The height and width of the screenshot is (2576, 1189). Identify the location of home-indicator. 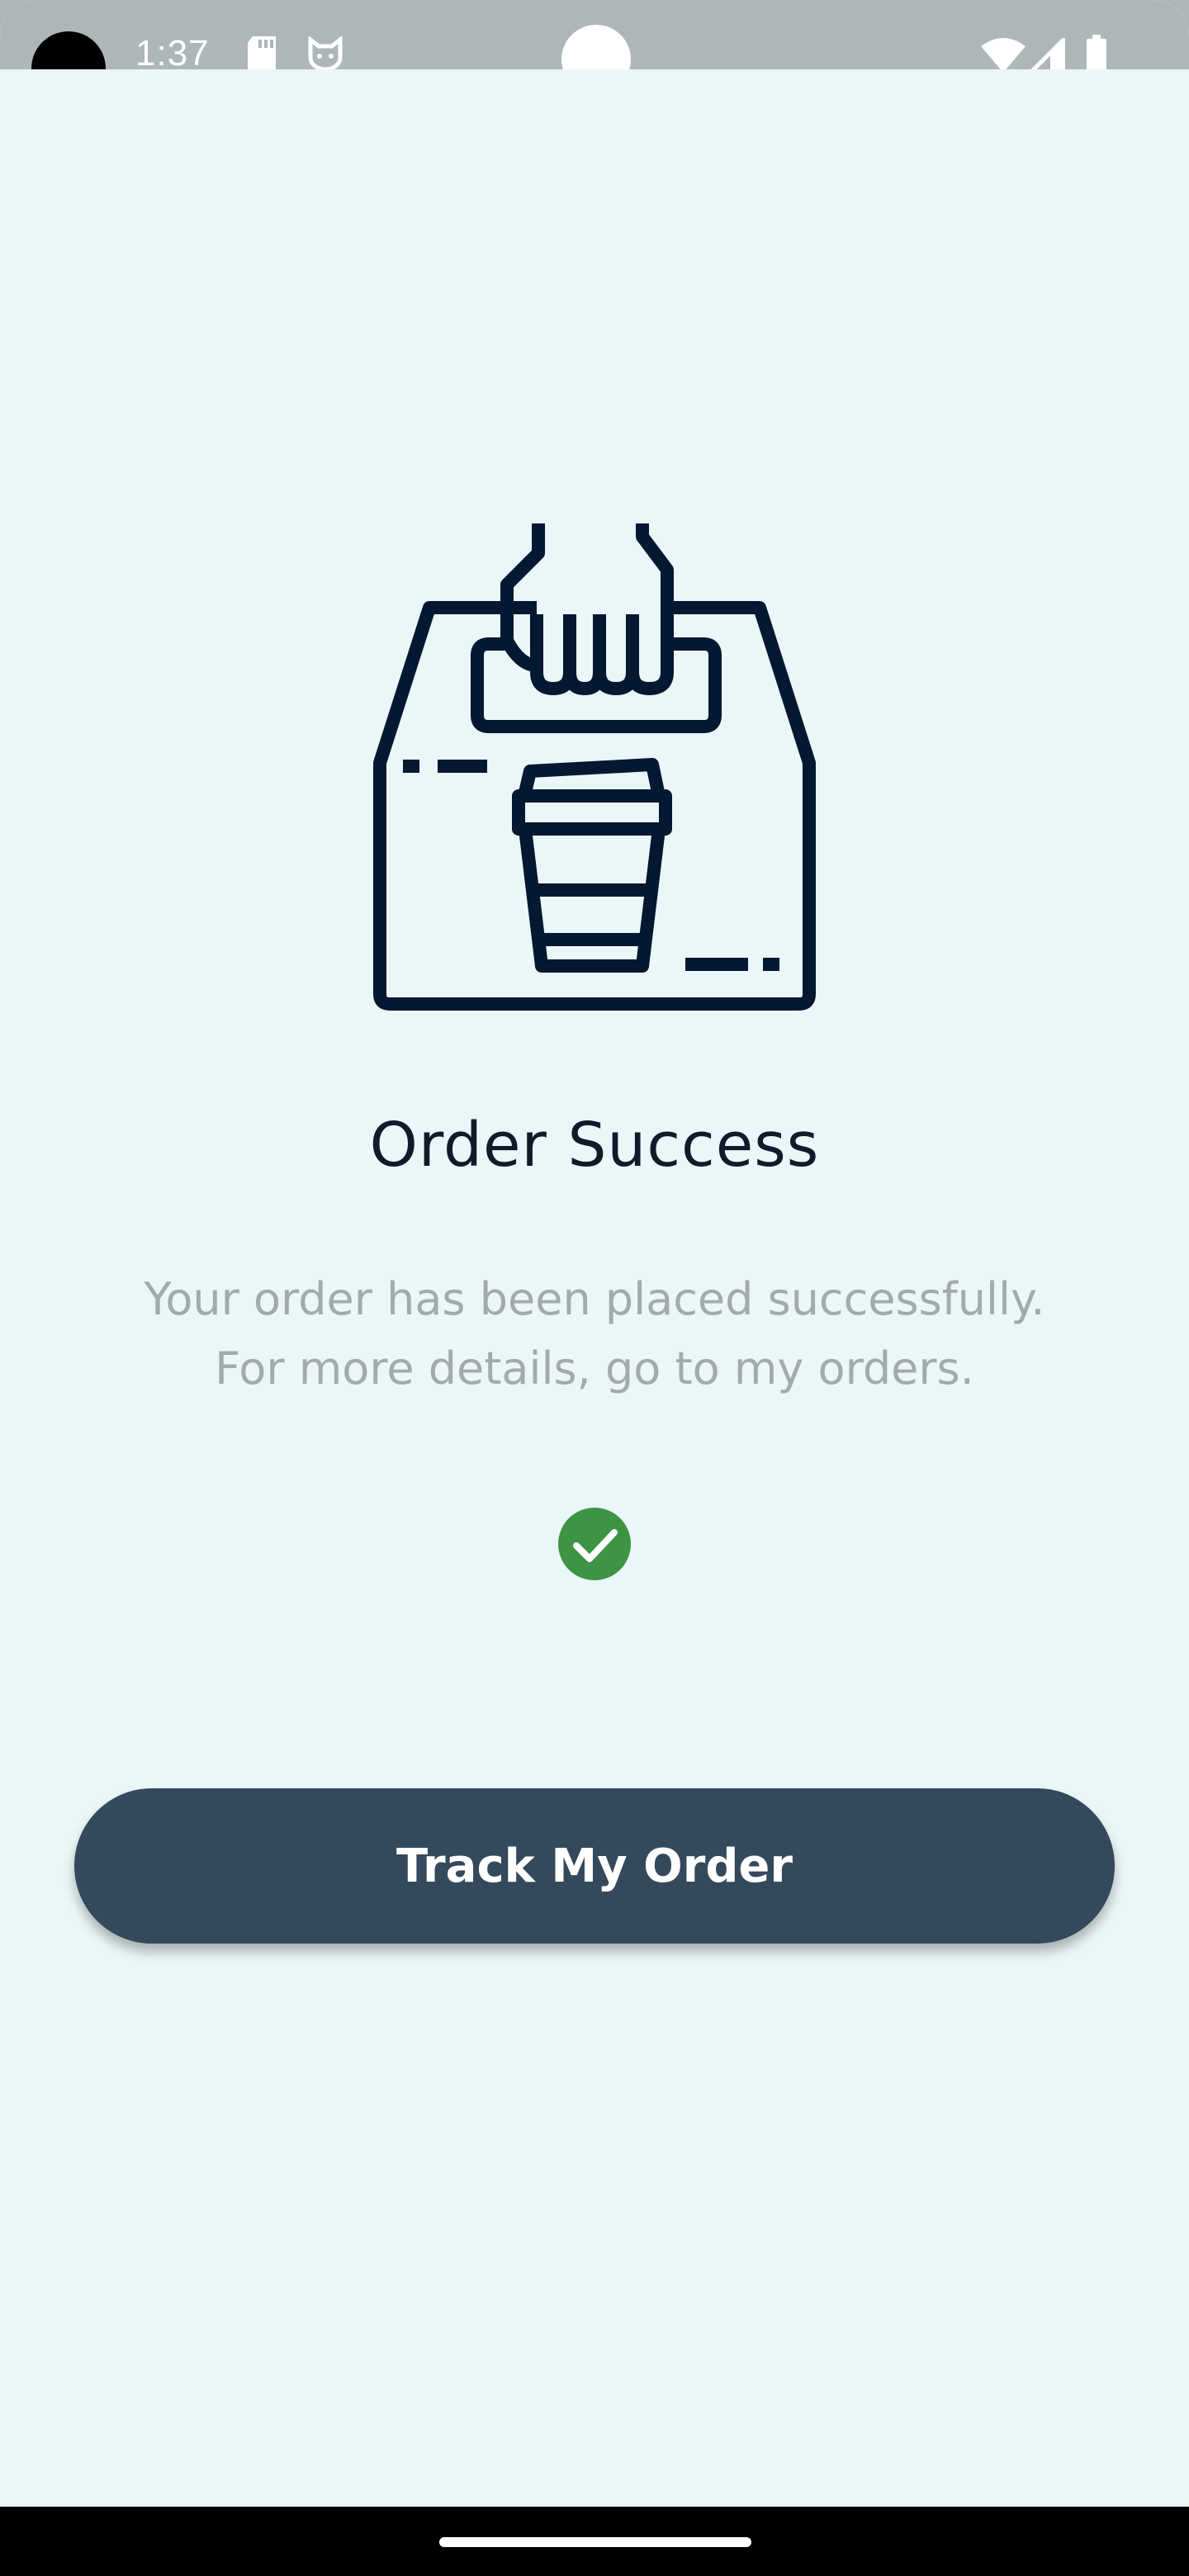
(595, 2542).